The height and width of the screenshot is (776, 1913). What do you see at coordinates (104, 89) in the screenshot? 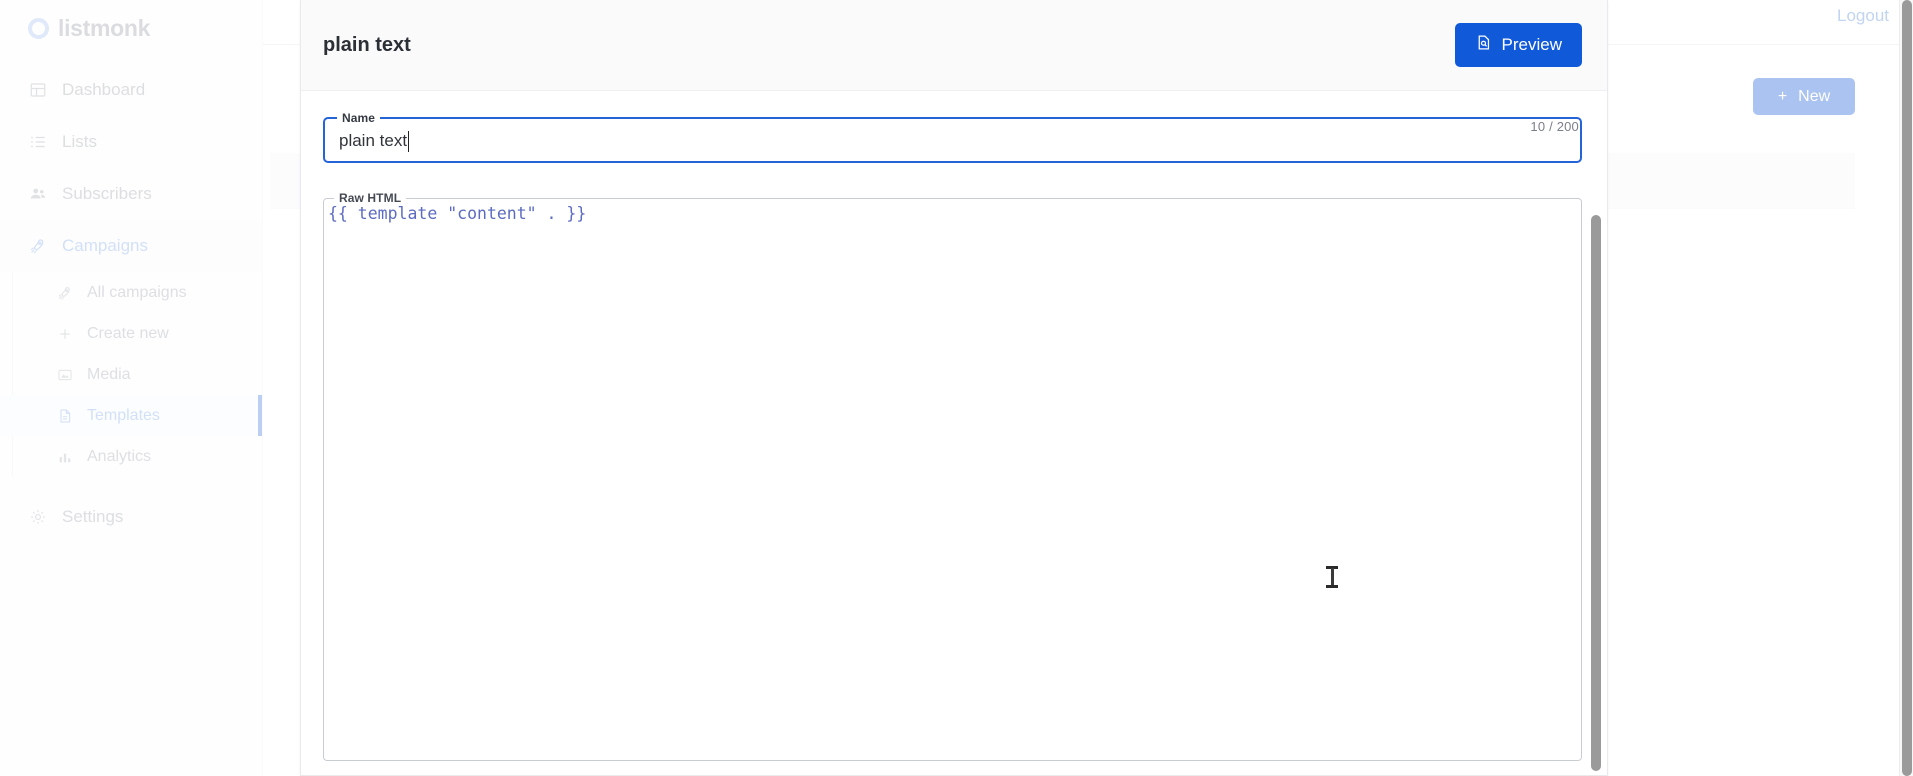
I see `sidebar-item-label: Dashboard` at bounding box center [104, 89].